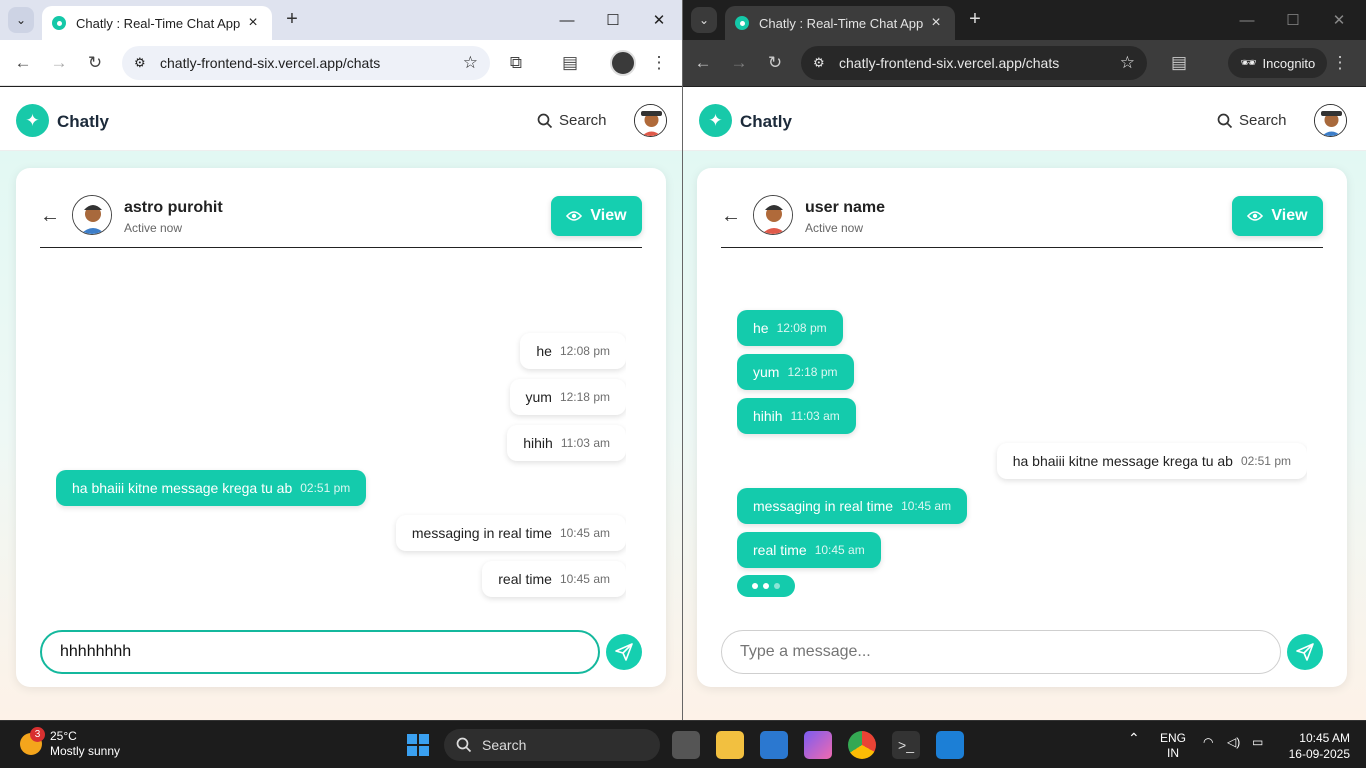  What do you see at coordinates (341, 119) in the screenshot?
I see `app-header: ✦ Chatly Search` at bounding box center [341, 119].